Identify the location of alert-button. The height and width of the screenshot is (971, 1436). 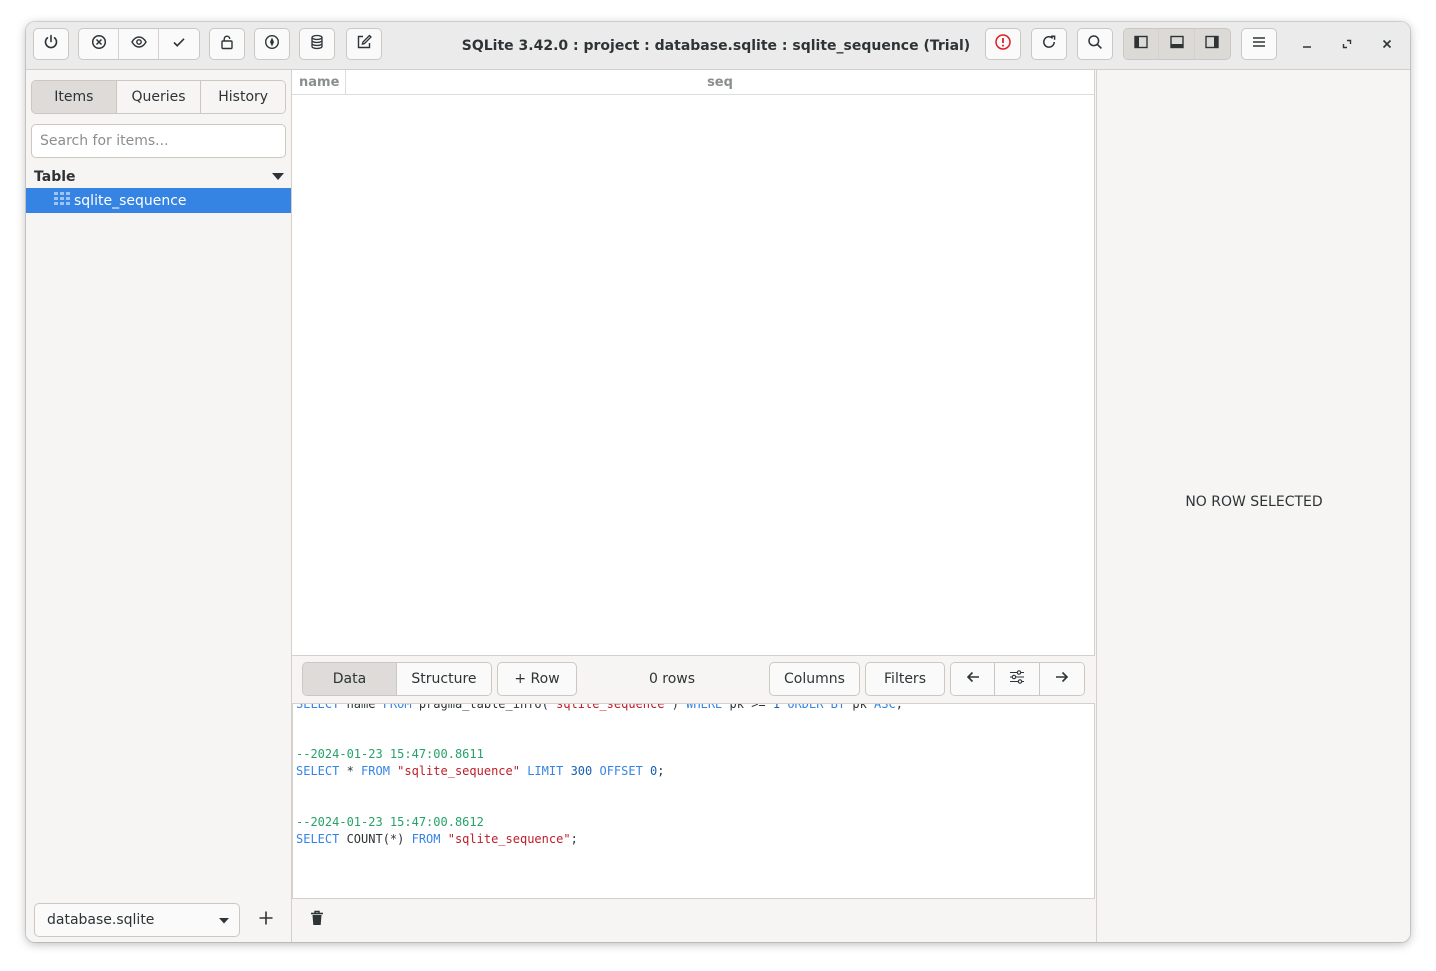
(1003, 44).